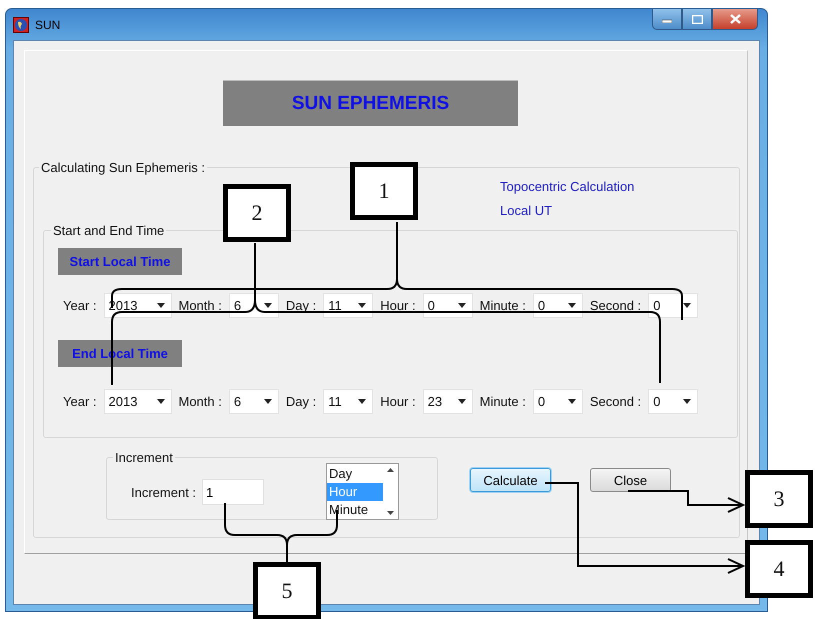  Describe the element at coordinates (390, 470) in the screenshot. I see `scroll-up-icon` at that location.